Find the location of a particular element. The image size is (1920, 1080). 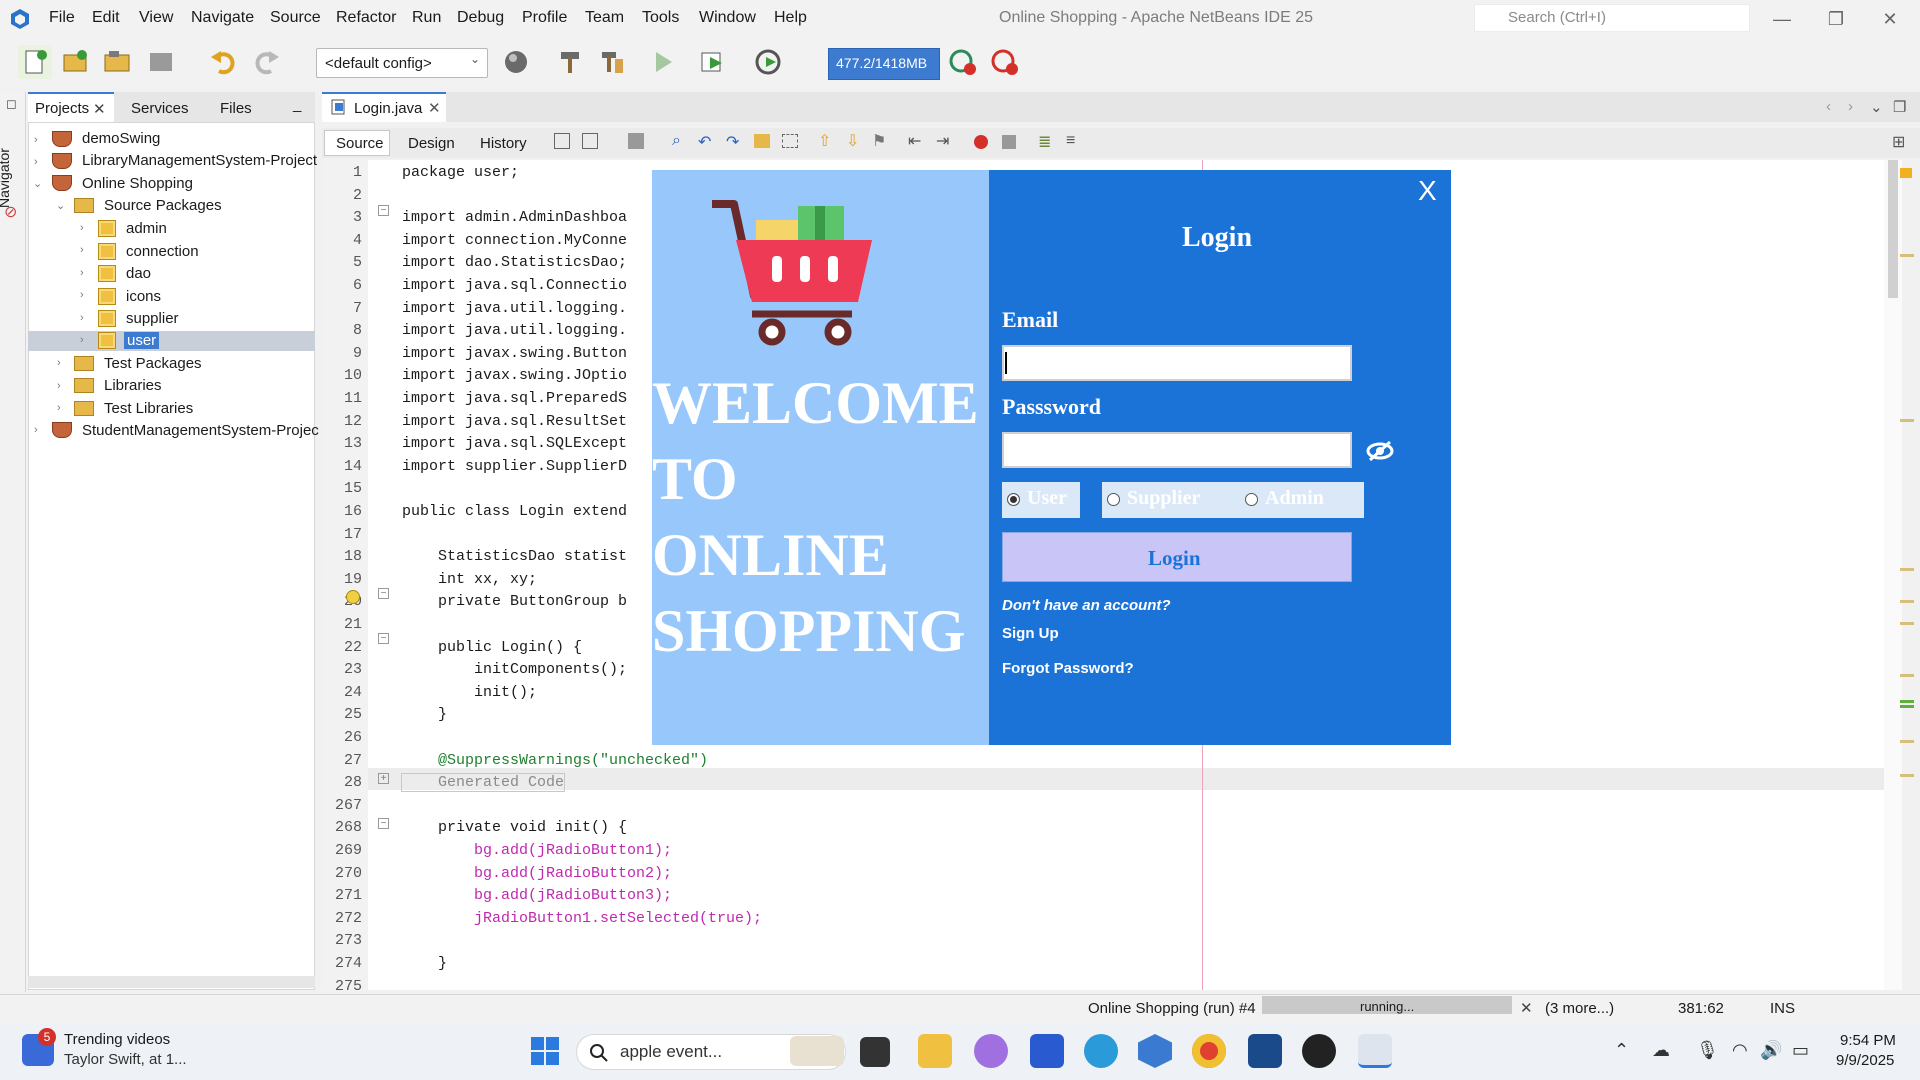

onedrive-icon: ☁ is located at coordinates (1661, 1050).